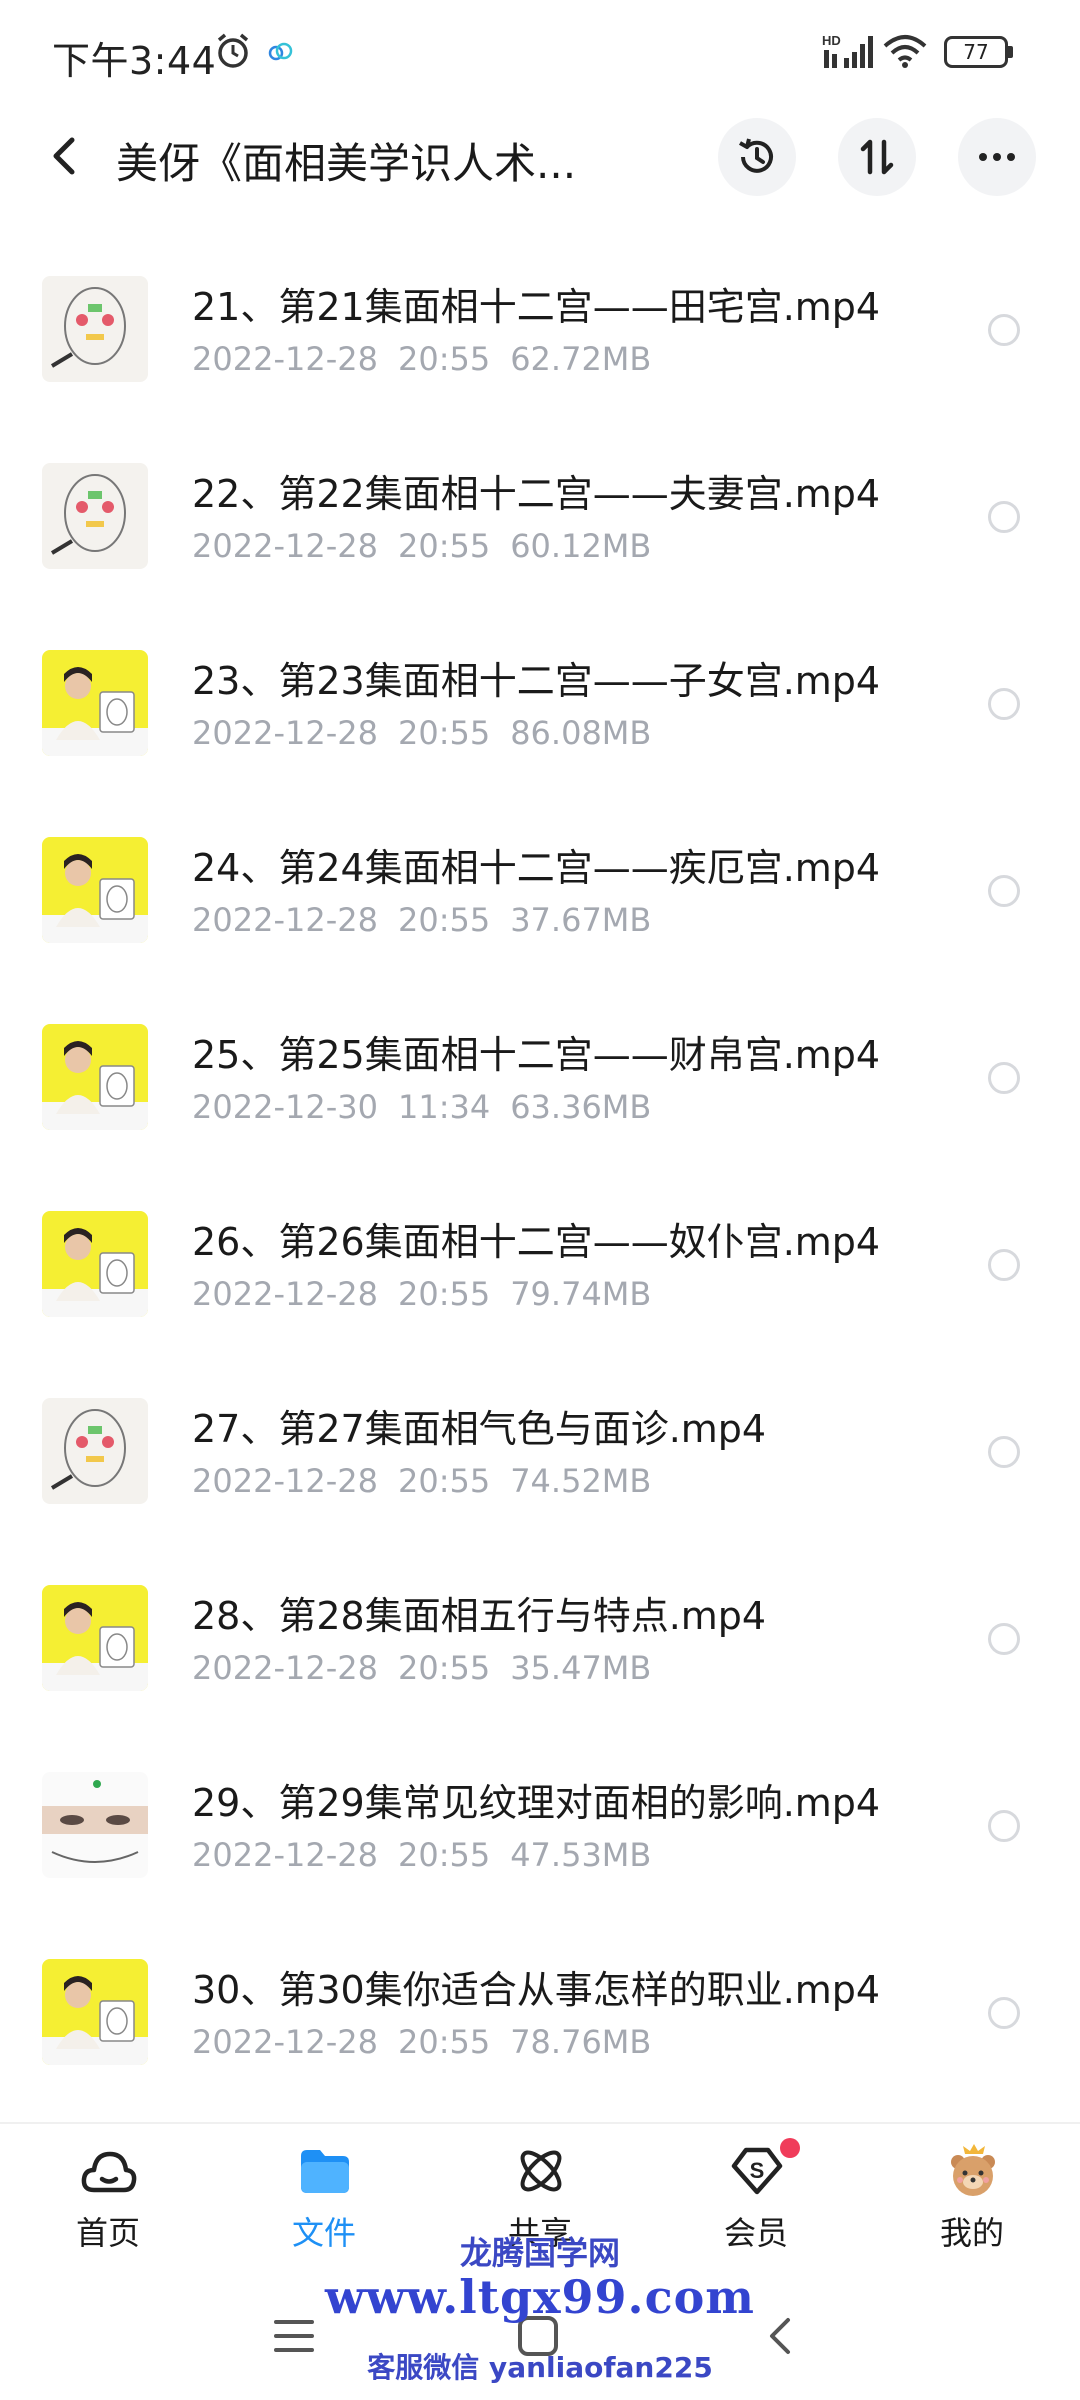 The width and height of the screenshot is (1080, 2400). I want to click on file-size: 79.74MB, so click(581, 1294).